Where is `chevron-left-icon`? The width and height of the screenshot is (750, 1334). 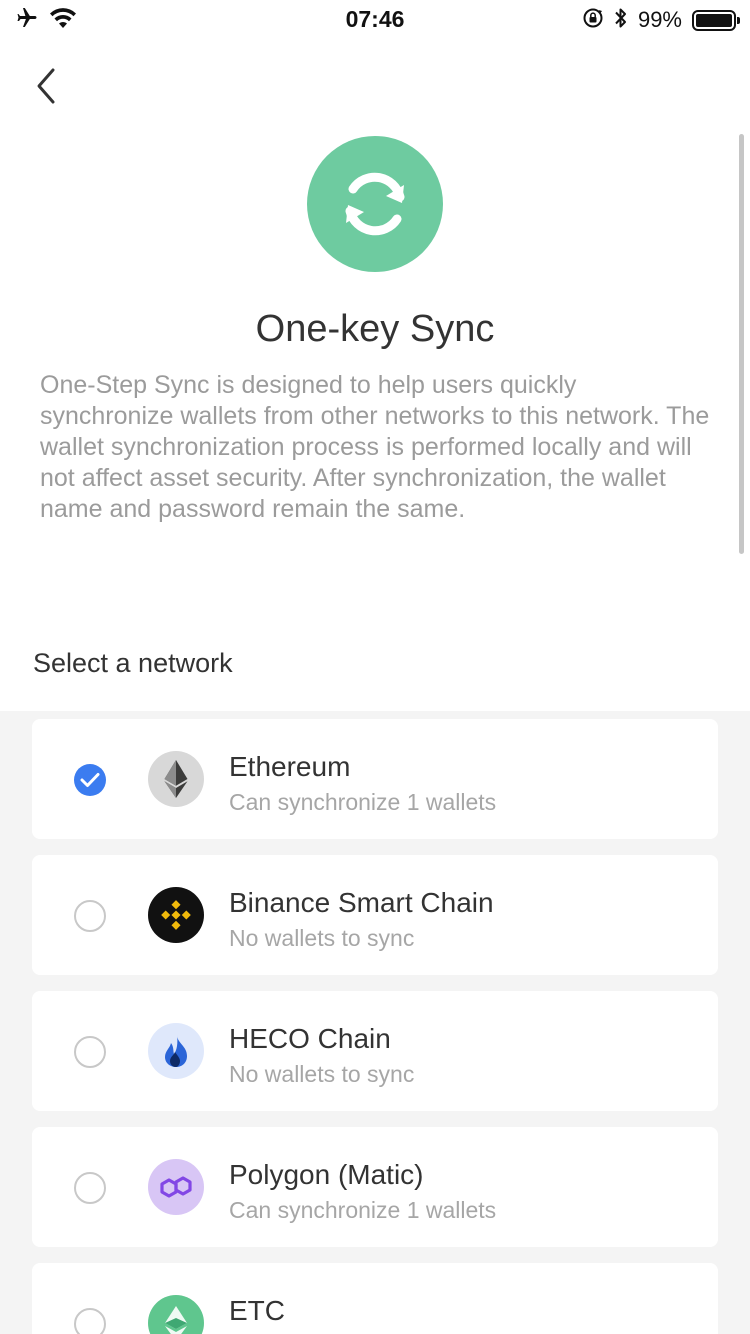 chevron-left-icon is located at coordinates (46, 86).